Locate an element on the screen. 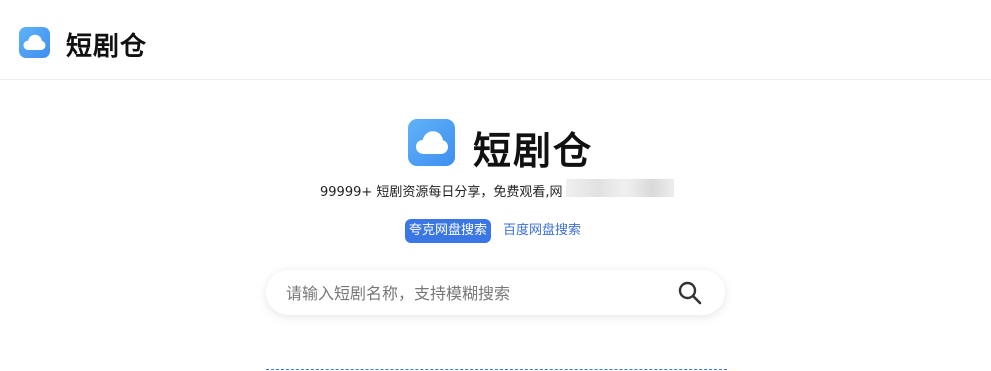  search-bar is located at coordinates (495, 293).